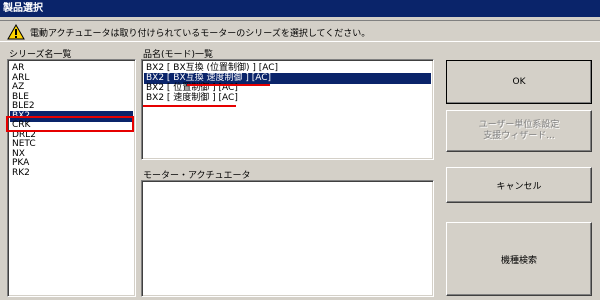 The width and height of the screenshot is (600, 300). What do you see at coordinates (71, 173) in the screenshot?
I see `series-list-item: RK2` at bounding box center [71, 173].